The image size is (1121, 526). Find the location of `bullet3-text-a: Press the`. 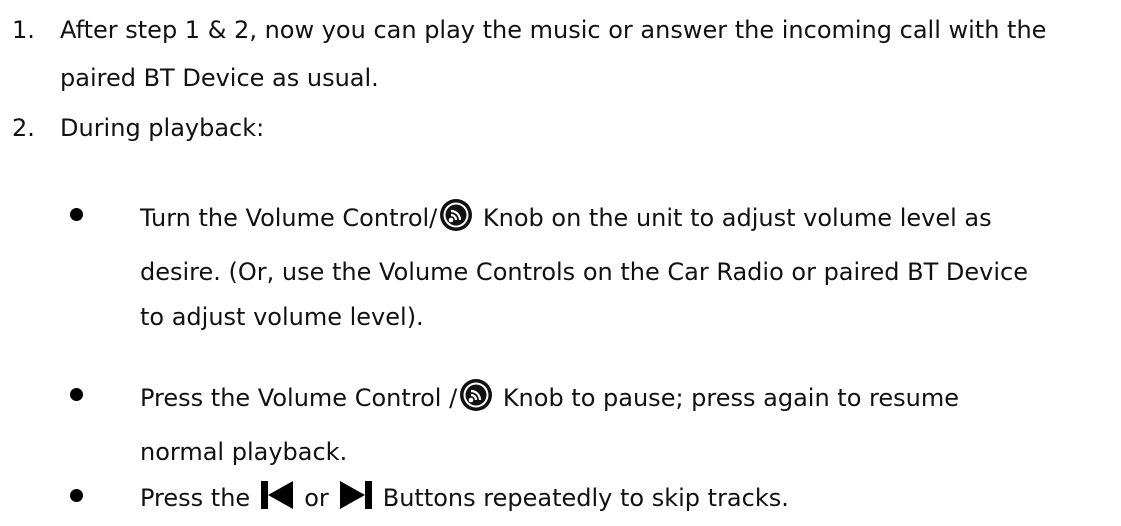

bullet3-text-a: Press the is located at coordinates (195, 498).